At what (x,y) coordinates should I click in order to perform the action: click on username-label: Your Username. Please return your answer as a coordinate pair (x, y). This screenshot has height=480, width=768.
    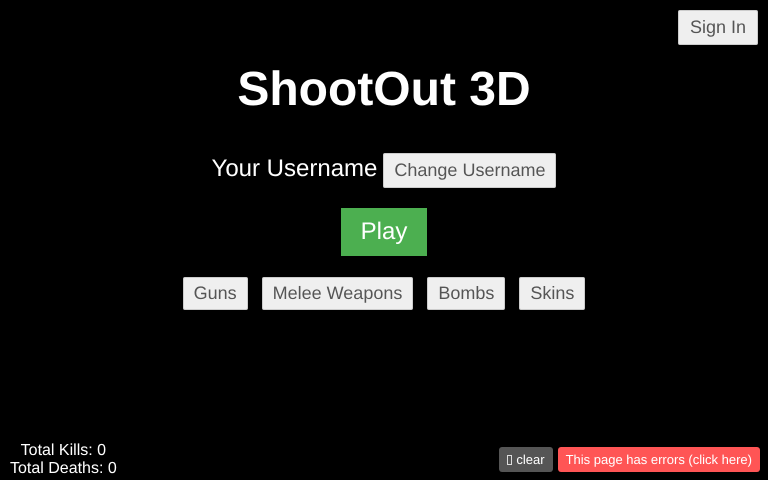
    Looking at the image, I should click on (295, 168).